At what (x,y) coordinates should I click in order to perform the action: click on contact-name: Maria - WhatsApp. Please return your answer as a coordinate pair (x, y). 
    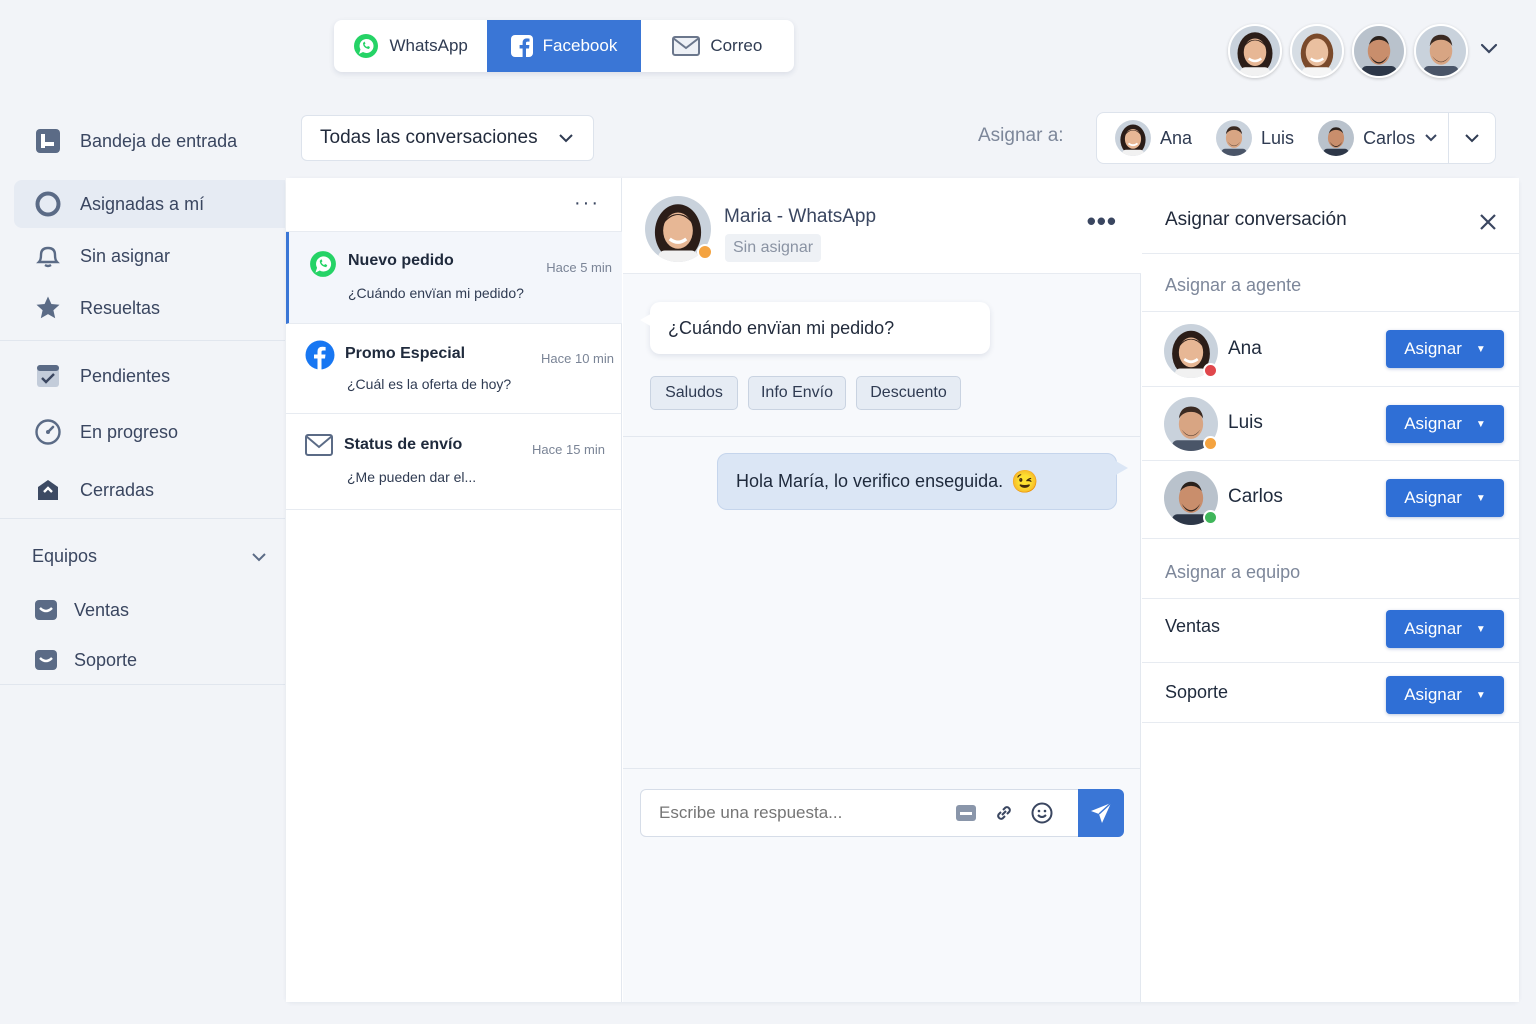
    Looking at the image, I should click on (800, 216).